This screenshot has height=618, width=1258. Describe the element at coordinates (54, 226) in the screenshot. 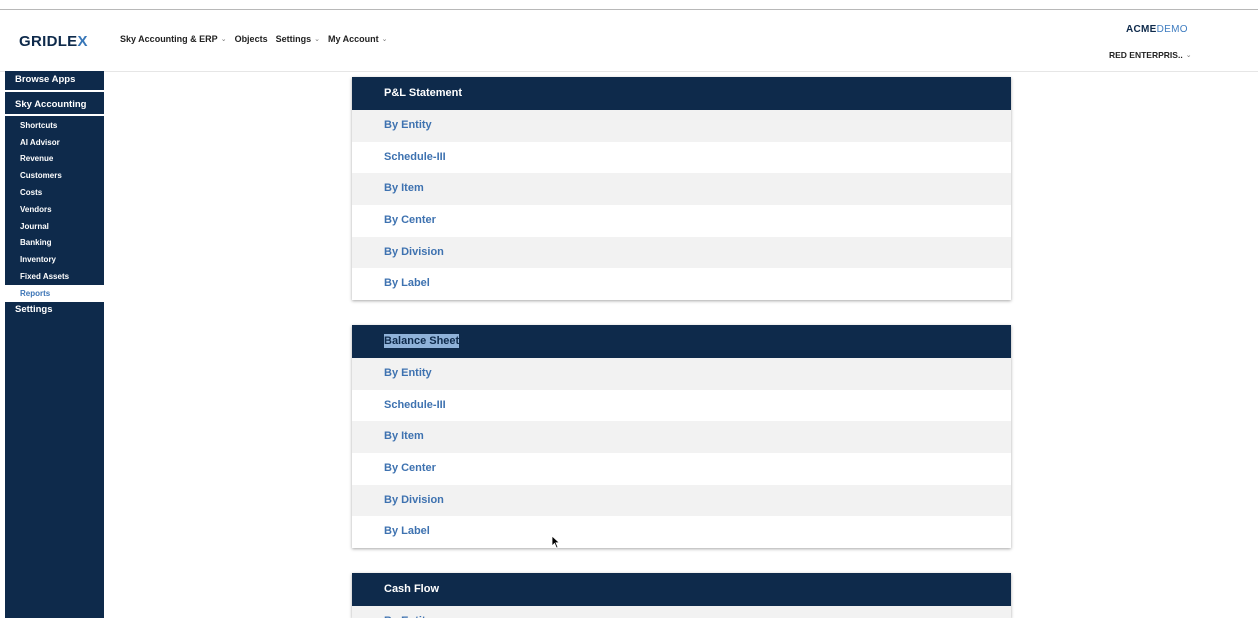

I see `sidebar-item-journal: Journal` at that location.